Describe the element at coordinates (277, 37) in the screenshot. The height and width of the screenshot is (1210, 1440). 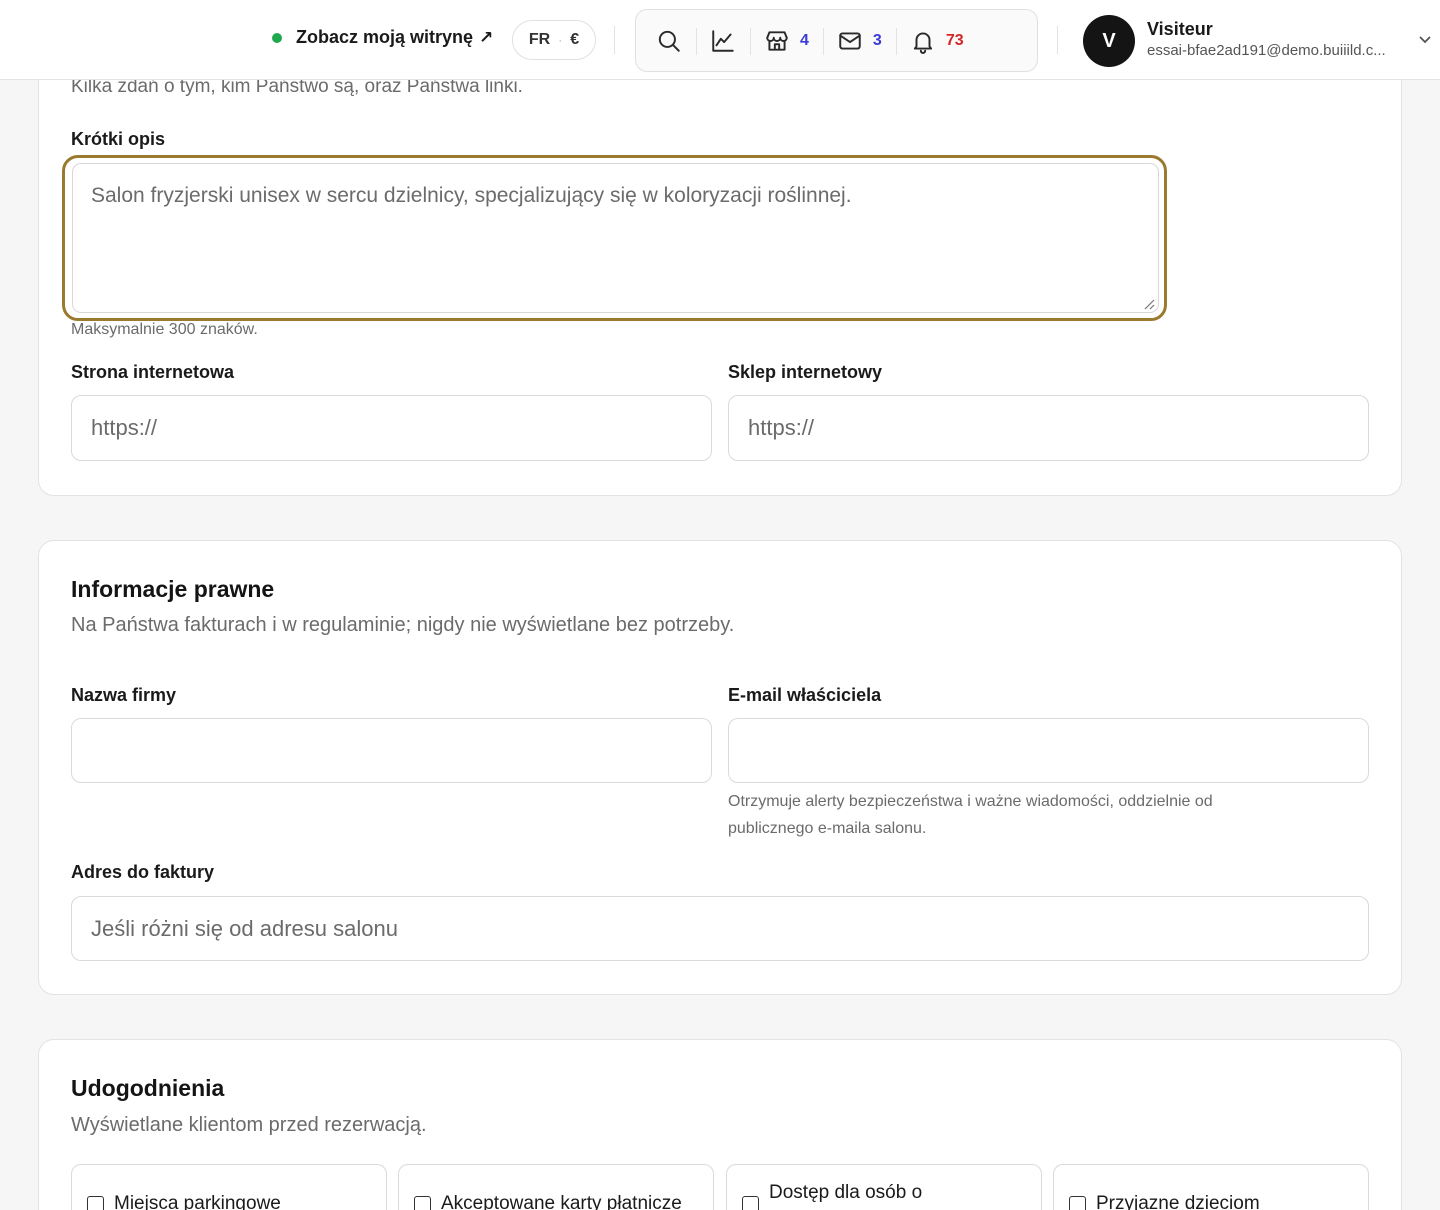
I see `online-status-dot` at that location.